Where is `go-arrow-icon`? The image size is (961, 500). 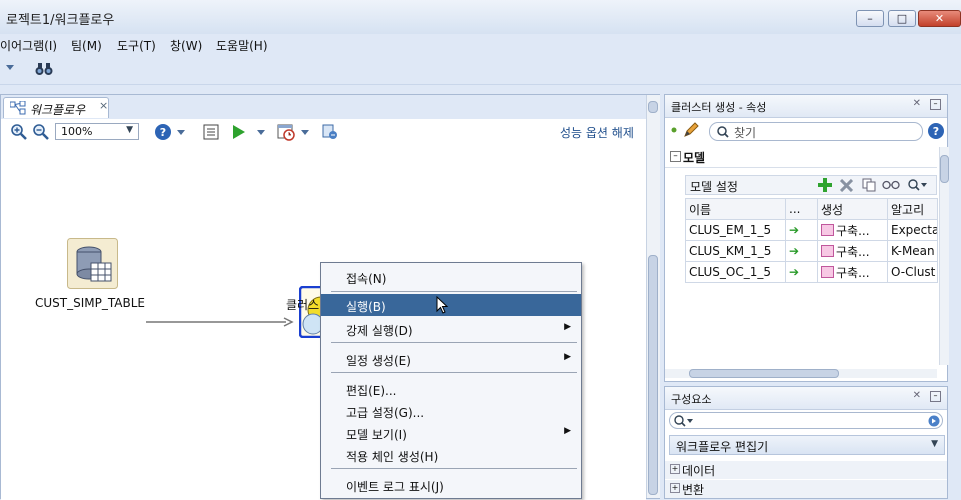 go-arrow-icon is located at coordinates (934, 421).